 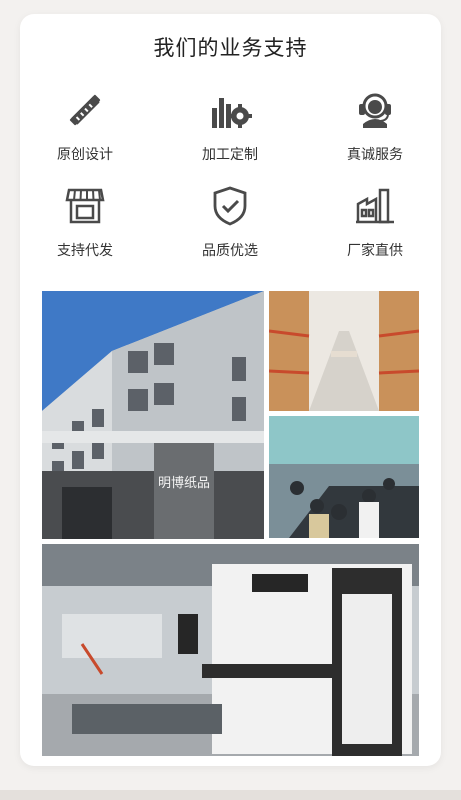 What do you see at coordinates (375, 155) in the screenshot?
I see `service-label: 真诚服务` at bounding box center [375, 155].